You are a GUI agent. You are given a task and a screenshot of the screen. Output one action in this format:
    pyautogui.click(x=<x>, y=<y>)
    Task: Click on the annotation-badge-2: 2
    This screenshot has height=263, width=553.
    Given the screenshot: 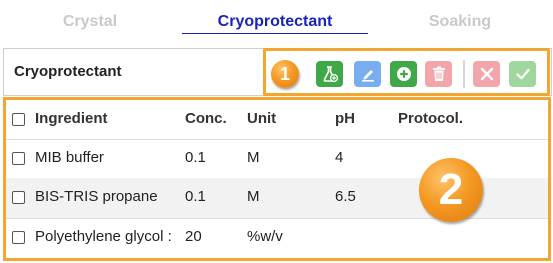 What is the action you would take?
    pyautogui.click(x=451, y=190)
    